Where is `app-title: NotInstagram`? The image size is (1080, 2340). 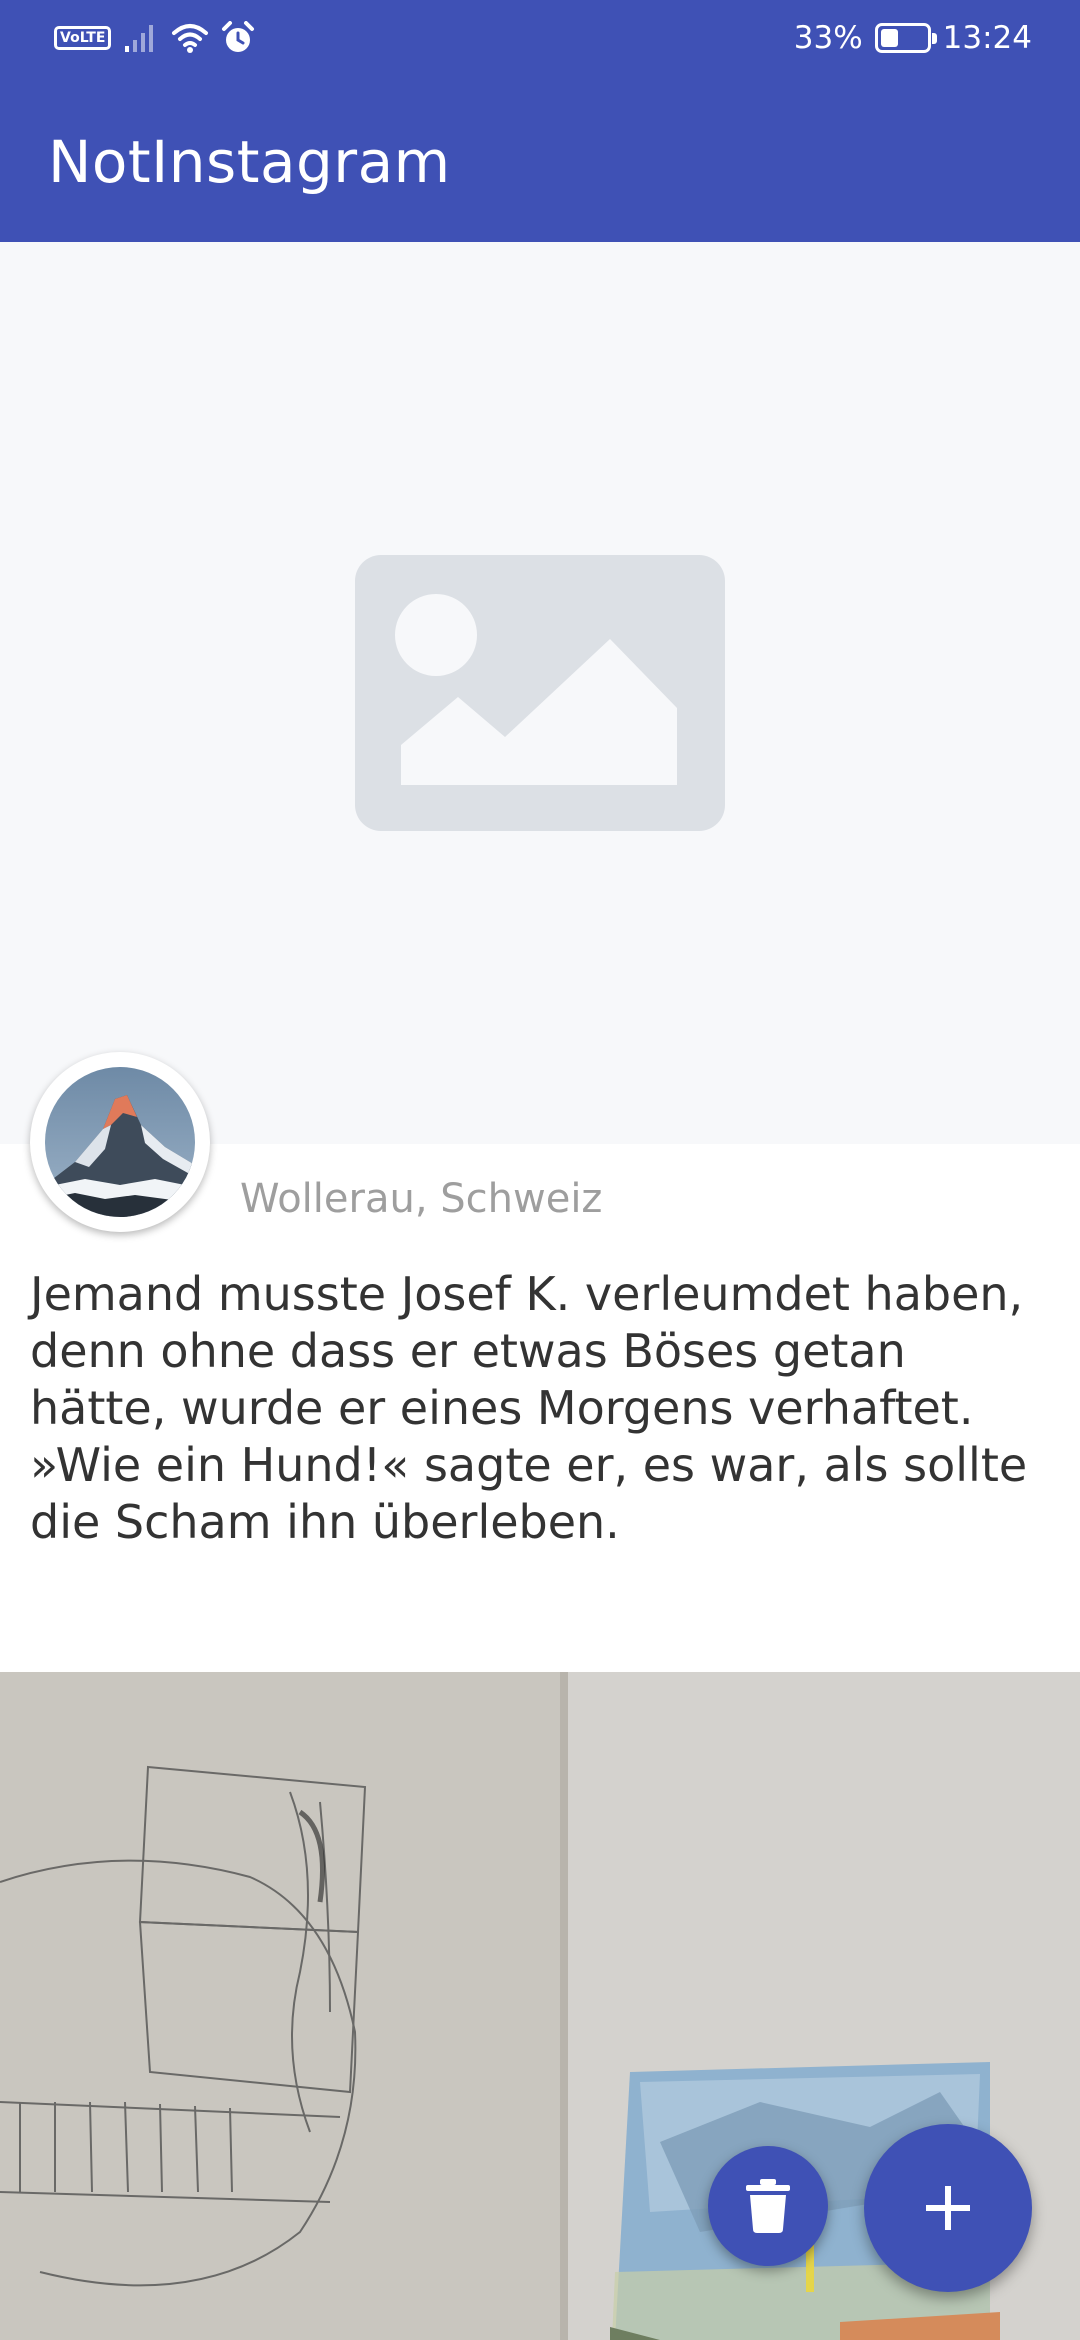 app-title: NotInstagram is located at coordinates (249, 162).